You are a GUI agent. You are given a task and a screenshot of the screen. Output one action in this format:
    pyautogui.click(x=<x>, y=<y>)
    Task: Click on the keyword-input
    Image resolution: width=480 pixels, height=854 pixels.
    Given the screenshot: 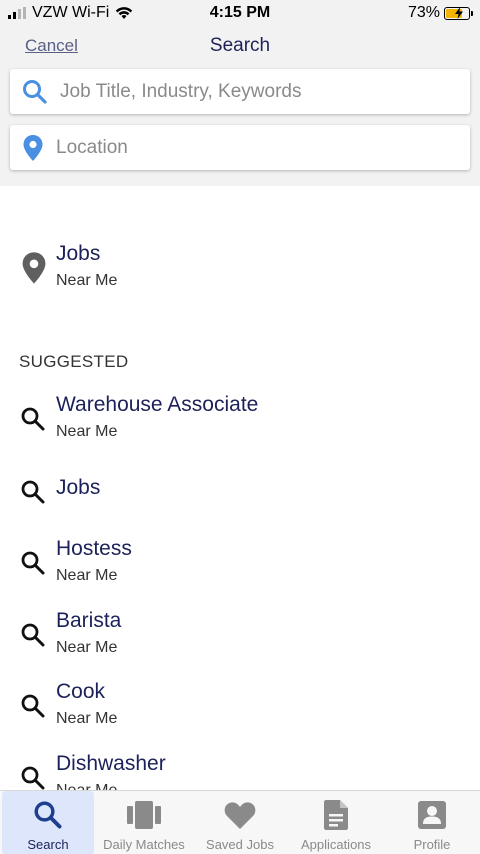 What is the action you would take?
    pyautogui.click(x=265, y=91)
    